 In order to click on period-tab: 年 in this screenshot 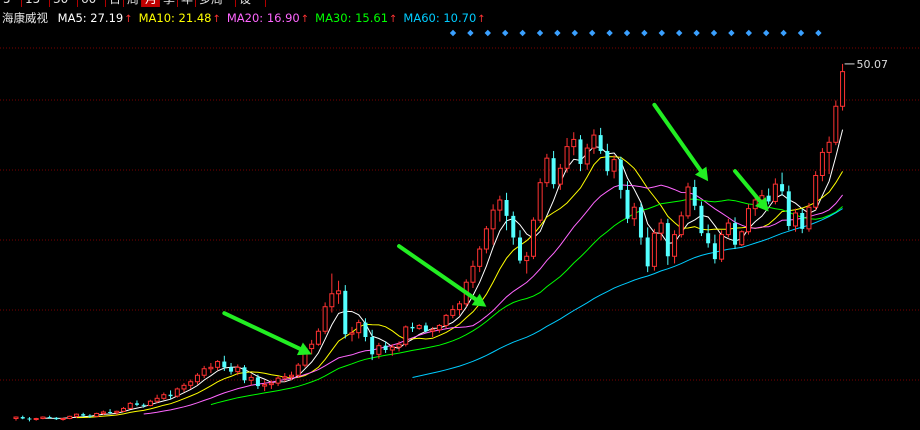, I will do `click(187, 3)`.